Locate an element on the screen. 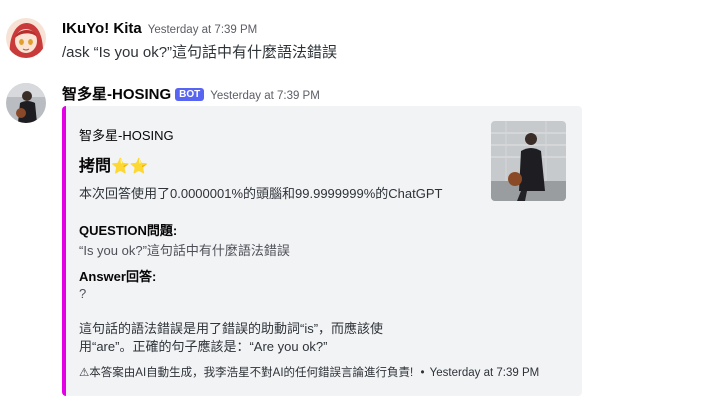 The width and height of the screenshot is (707, 419). field-answer-value: ? is located at coordinates (83, 293).